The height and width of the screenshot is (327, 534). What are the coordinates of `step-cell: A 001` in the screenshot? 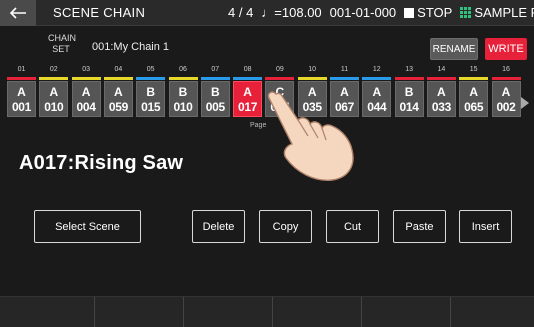 It's located at (21, 99).